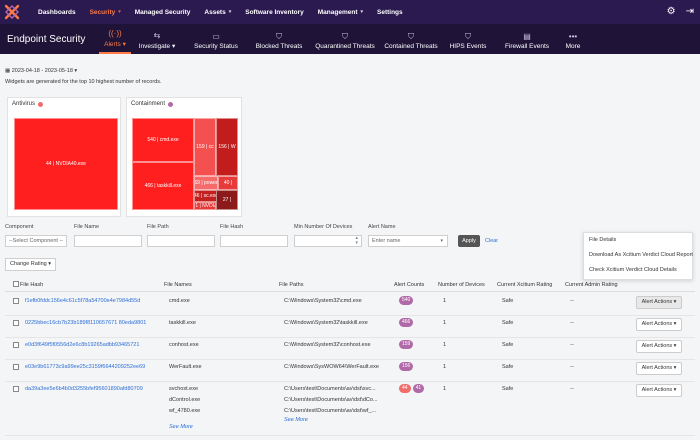 Image resolution: width=700 pixels, height=440 pixels. What do you see at coordinates (84, 389) in the screenshot?
I see `file-hash-link: da39a3ee5e6b4b0d3255bfef95601890afd80709` at bounding box center [84, 389].